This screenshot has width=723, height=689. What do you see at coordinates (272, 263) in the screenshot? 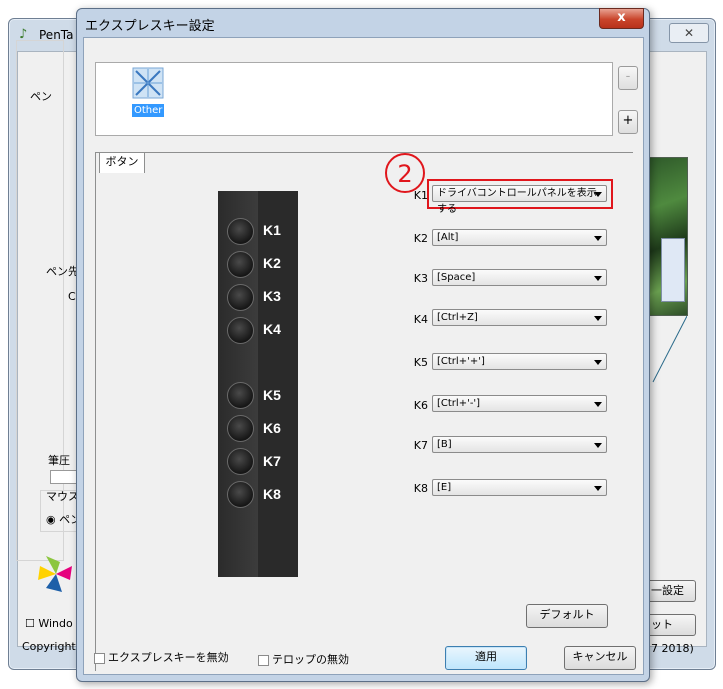
I see `hardware-key-label: K2` at bounding box center [272, 263].